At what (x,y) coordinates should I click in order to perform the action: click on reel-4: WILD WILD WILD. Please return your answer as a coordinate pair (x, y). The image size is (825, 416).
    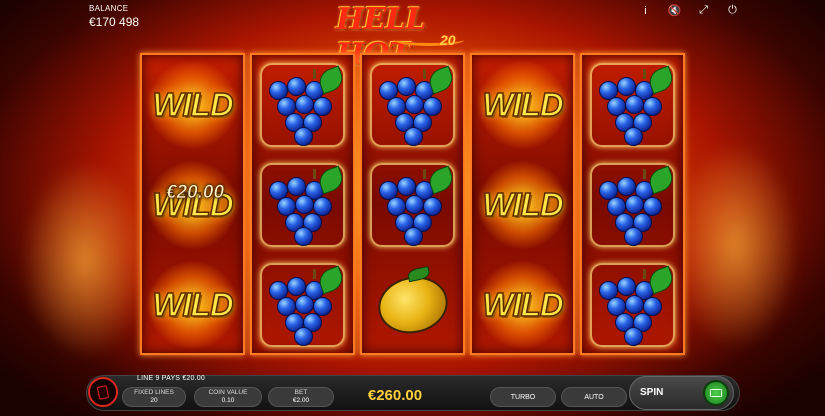
    Looking at the image, I should click on (522, 204).